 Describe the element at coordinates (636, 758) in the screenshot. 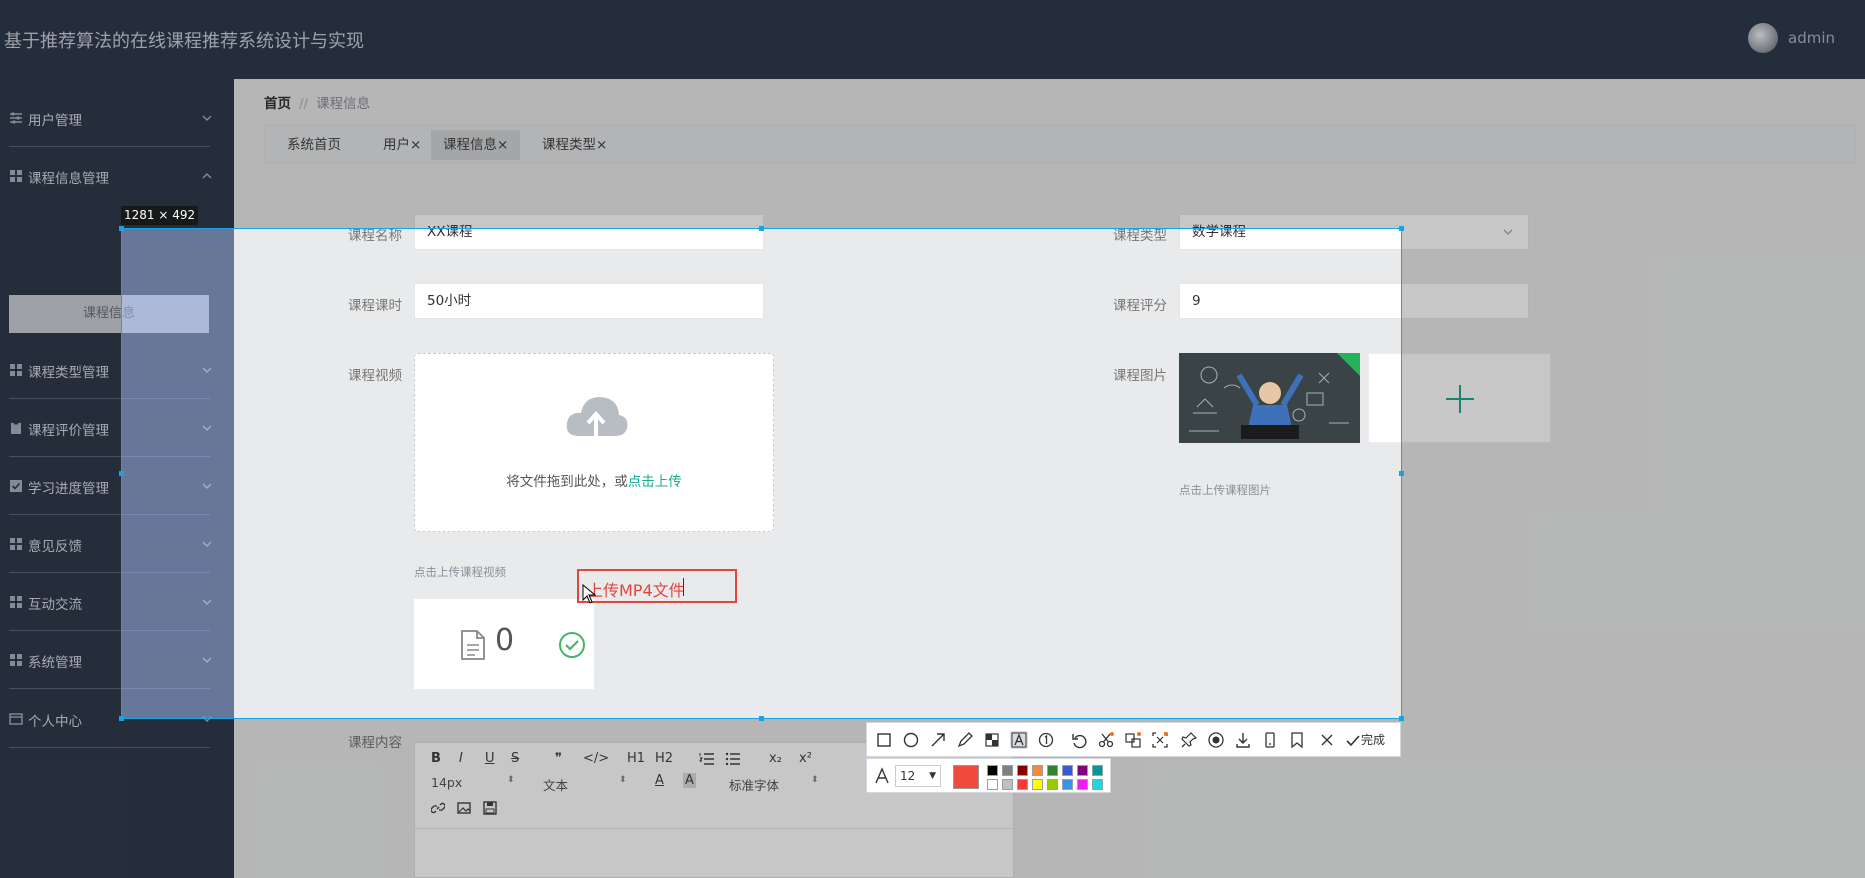

I see `heading1-button: H1` at that location.